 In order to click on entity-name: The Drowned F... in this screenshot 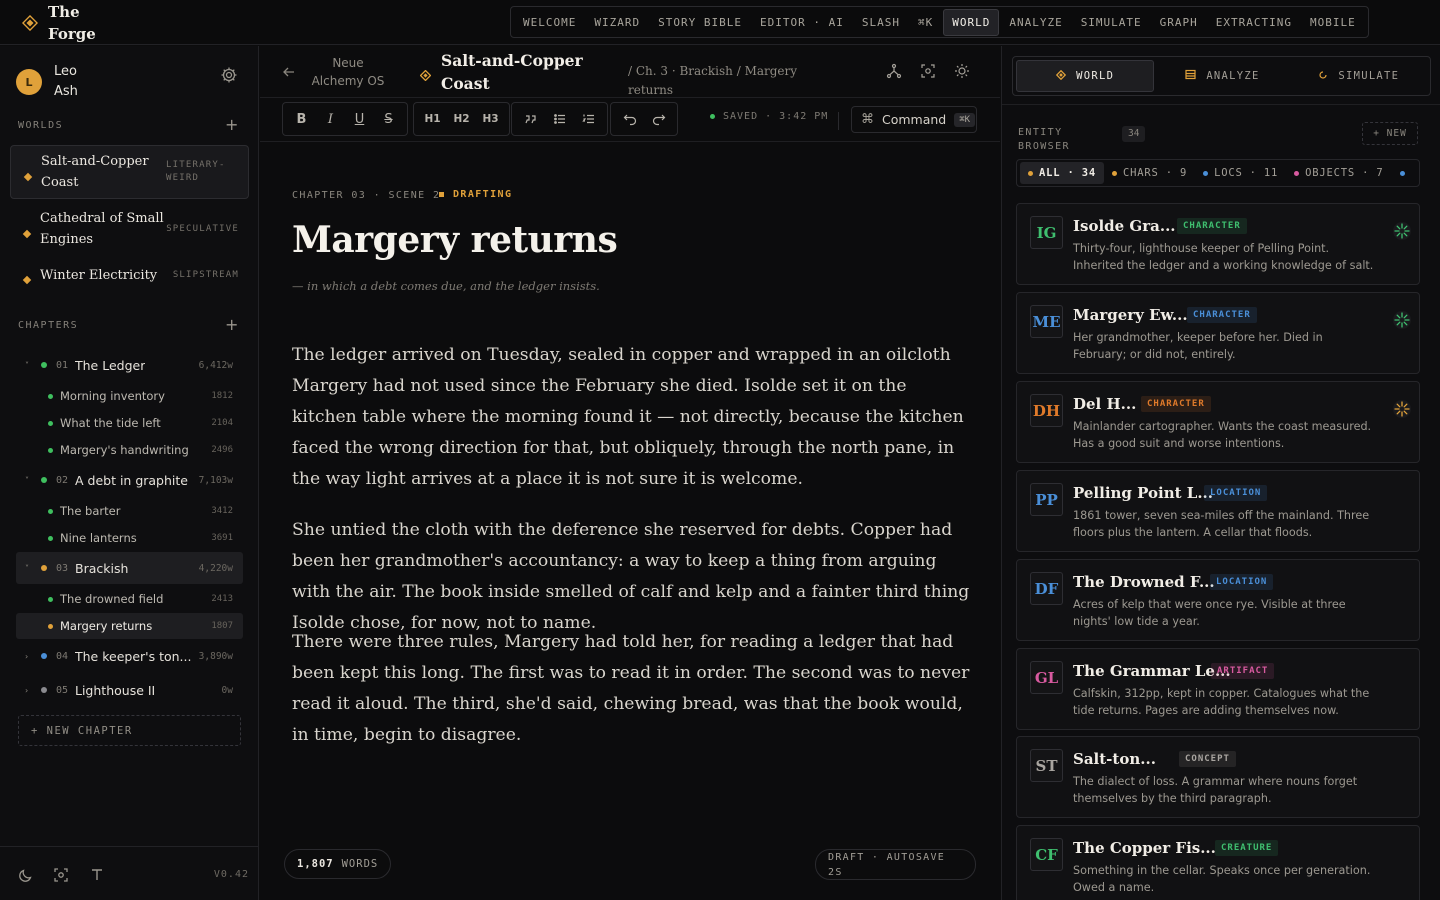, I will do `click(1144, 582)`.